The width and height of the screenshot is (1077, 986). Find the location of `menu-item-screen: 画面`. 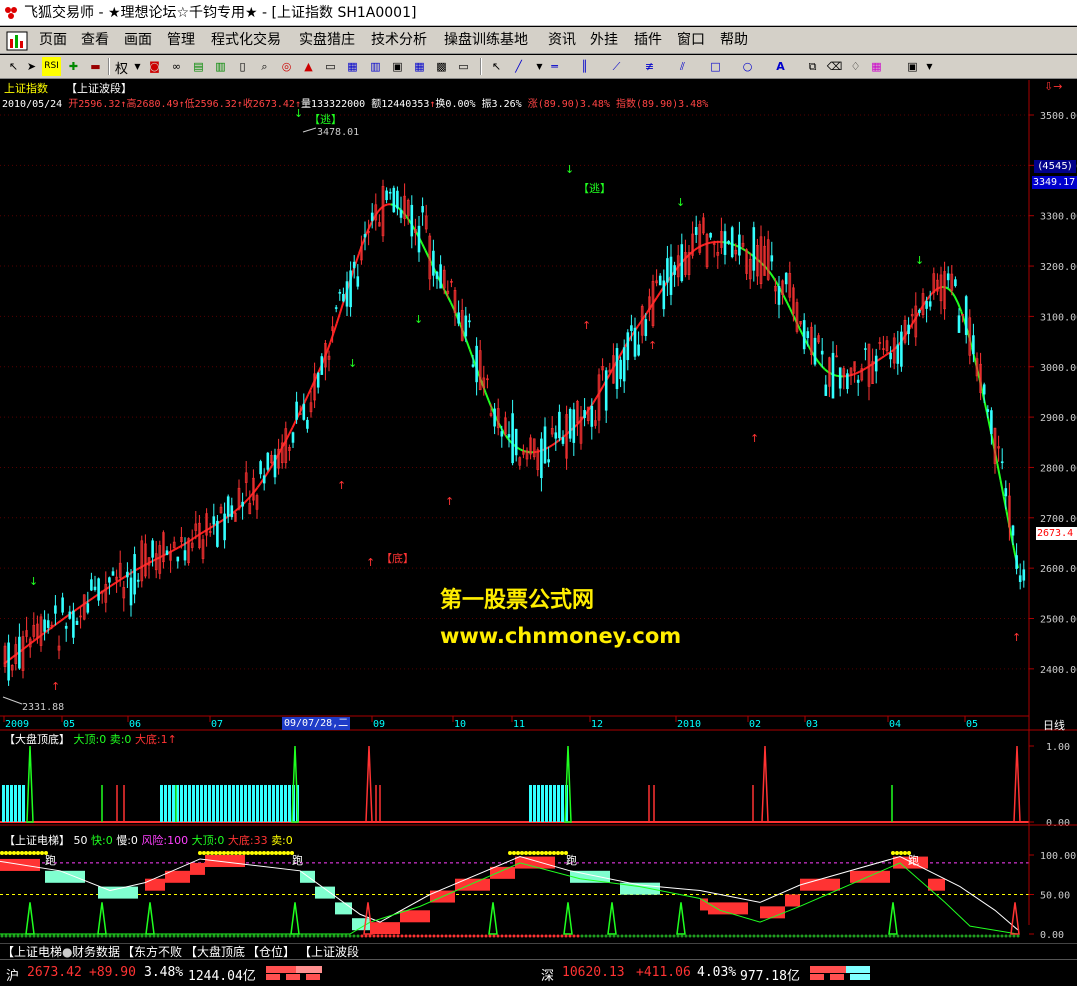

menu-item-screen: 画面 is located at coordinates (138, 40).